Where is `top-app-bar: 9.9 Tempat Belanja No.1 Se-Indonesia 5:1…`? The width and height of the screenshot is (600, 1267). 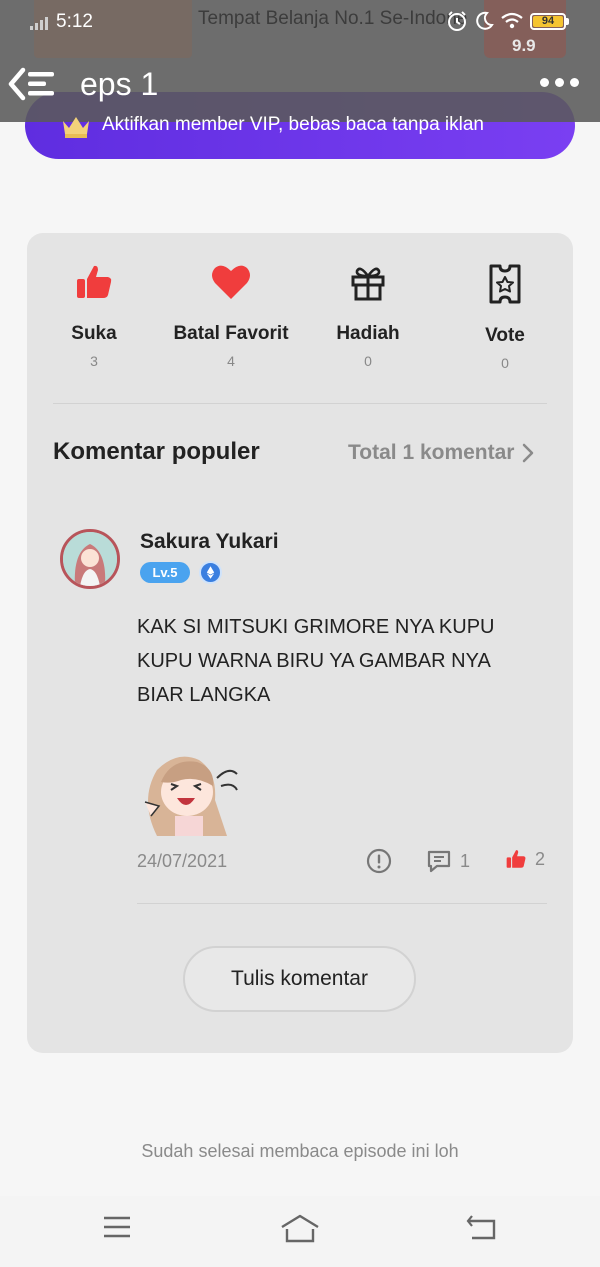 top-app-bar: 9.9 Tempat Belanja No.1 Se-Indonesia 5:1… is located at coordinates (300, 61).